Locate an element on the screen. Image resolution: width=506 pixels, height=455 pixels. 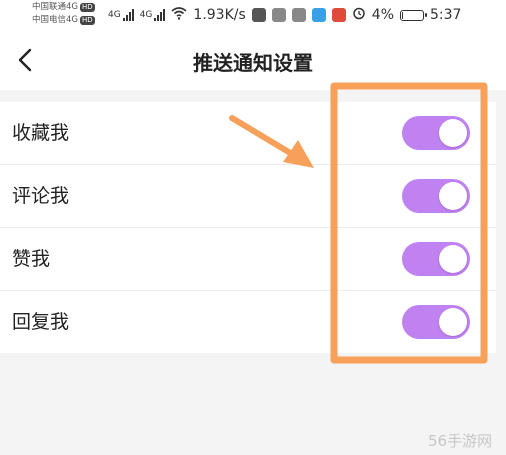
settings-row-reply: 回复我 is located at coordinates (248, 322).